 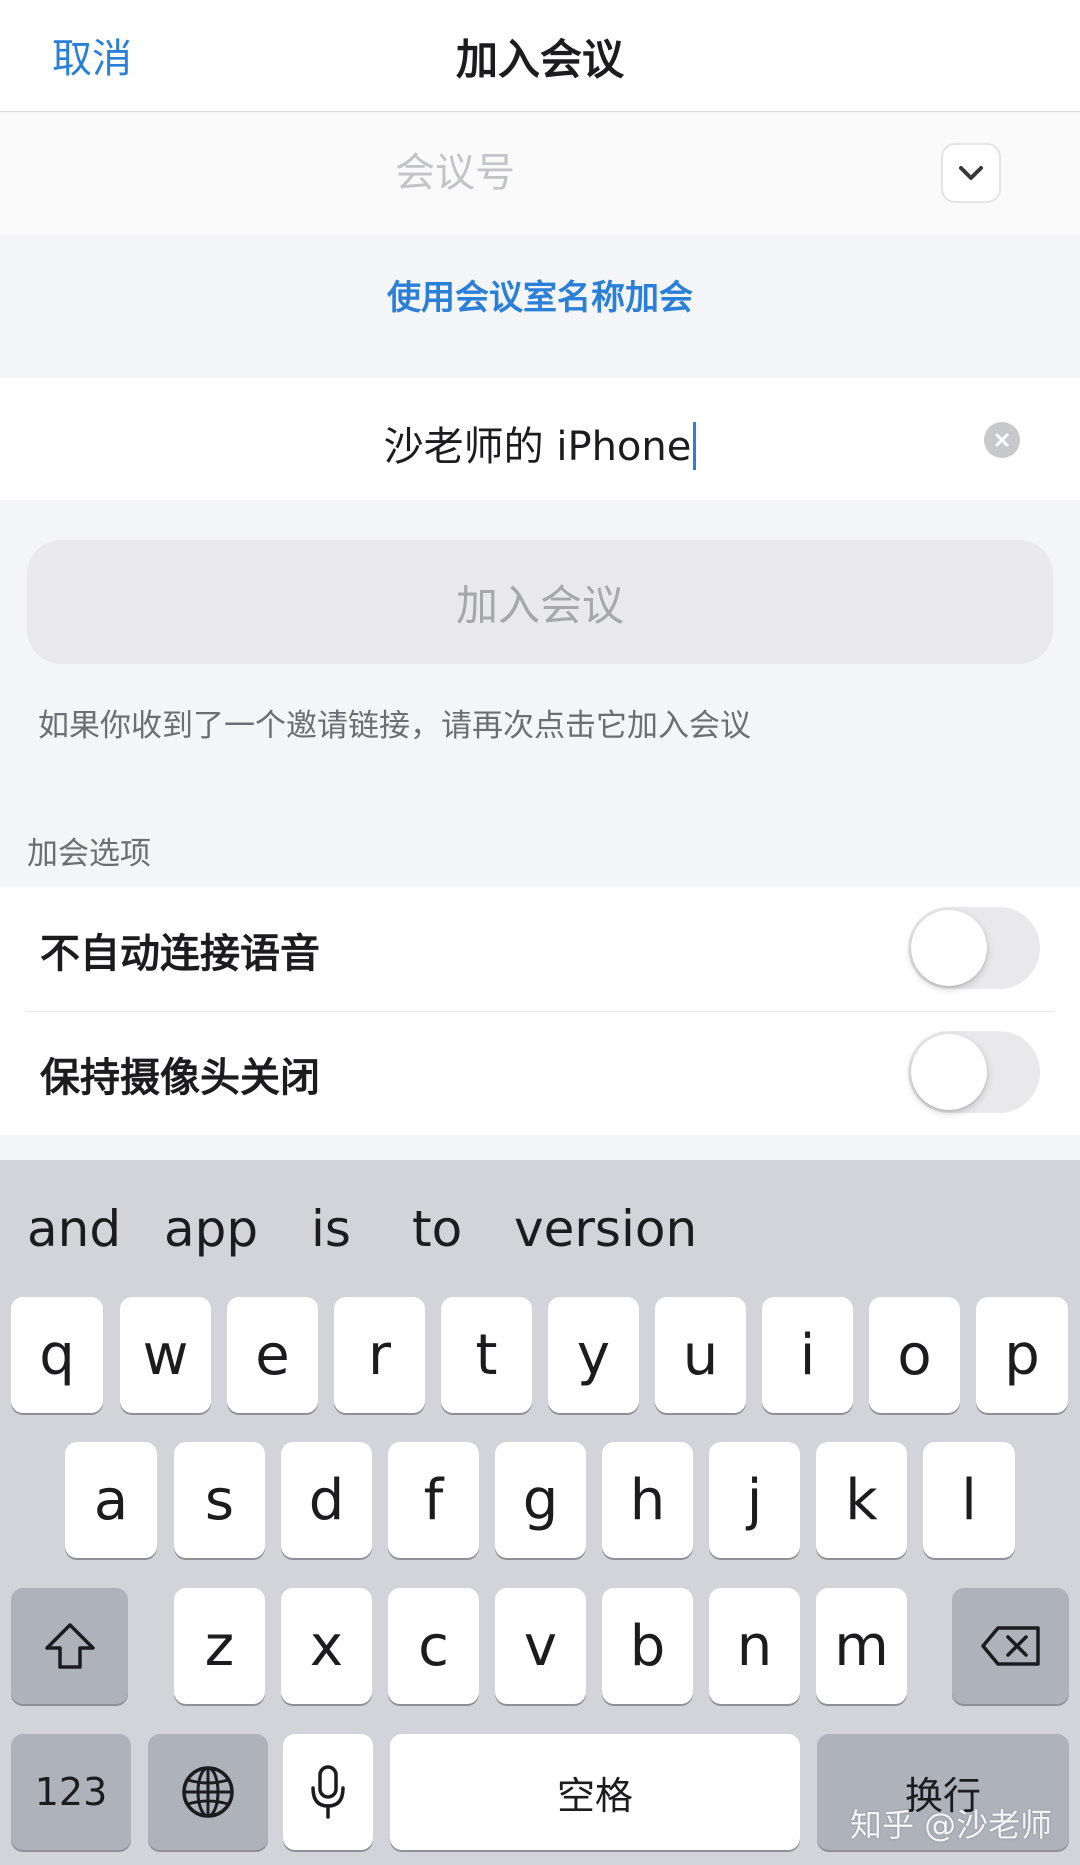 What do you see at coordinates (540, 294) in the screenshot?
I see `join-by-room-name-link: 使用会议室名称加会` at bounding box center [540, 294].